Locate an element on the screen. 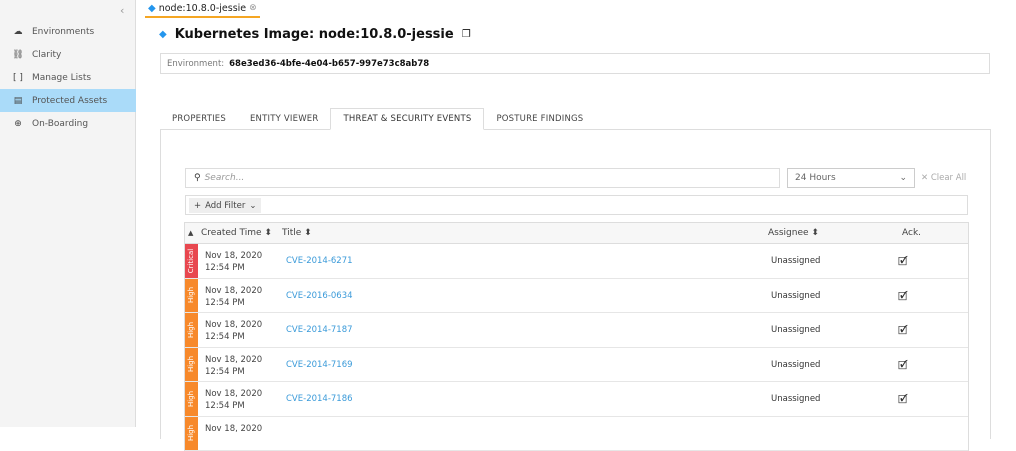  sidebar-item-label: Protected Assets is located at coordinates (69, 101).